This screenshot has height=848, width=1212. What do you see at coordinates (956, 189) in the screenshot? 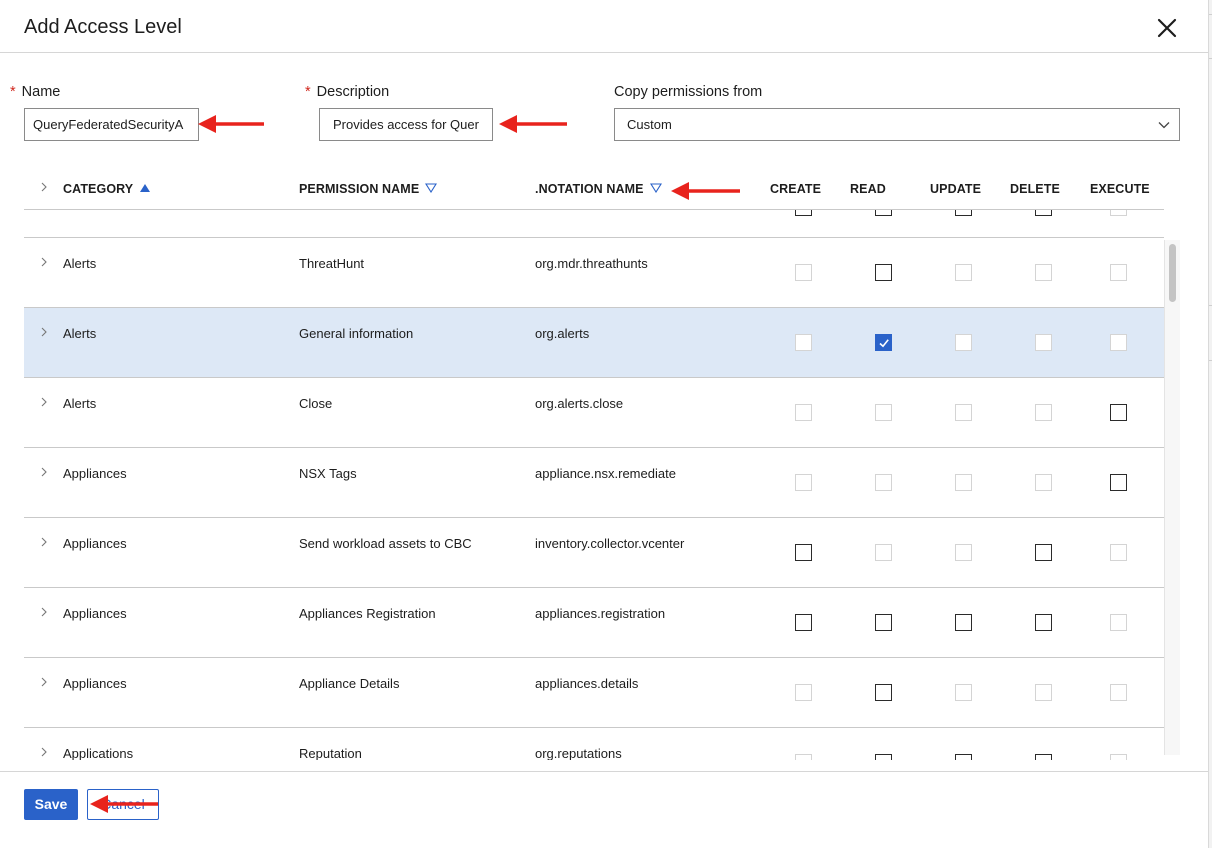
I see `column-update: UPDATE` at bounding box center [956, 189].